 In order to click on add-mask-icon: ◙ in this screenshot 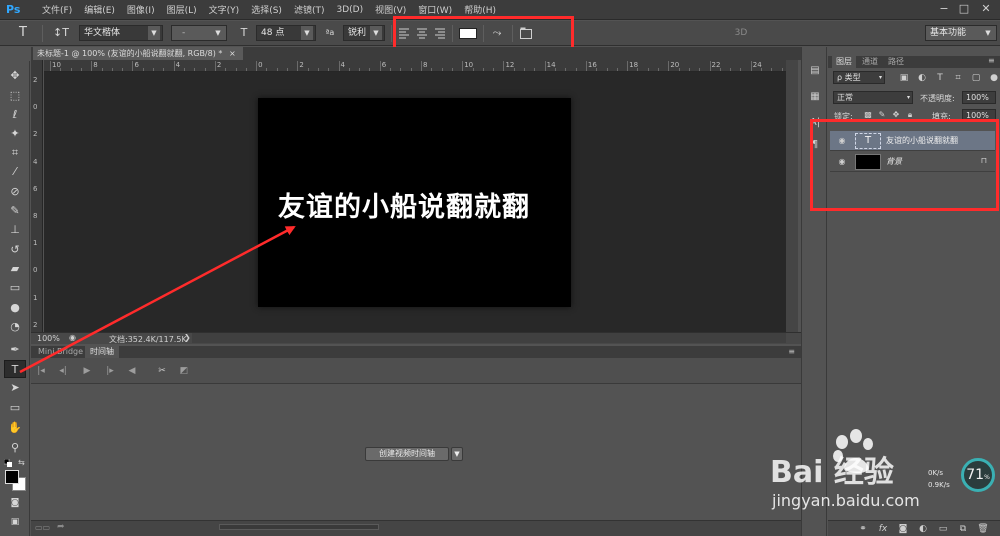, I will do `click(903, 529)`.